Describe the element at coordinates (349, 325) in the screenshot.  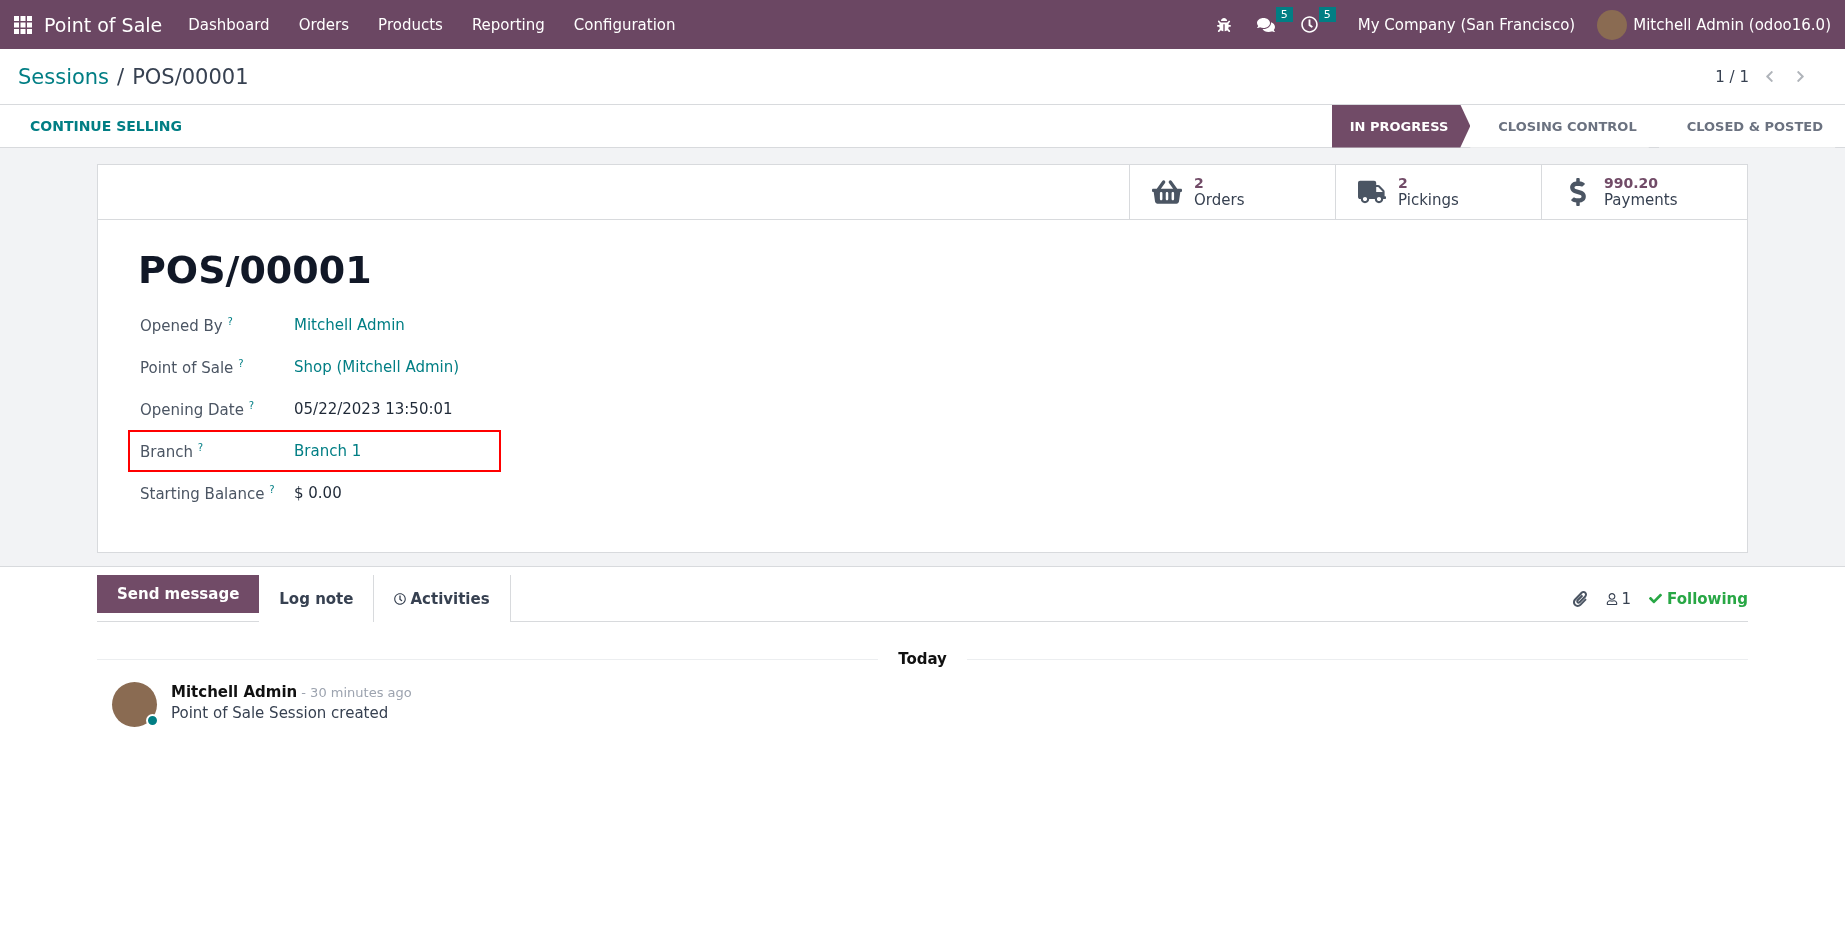
I see `field-link: Mitchell Admin` at that location.